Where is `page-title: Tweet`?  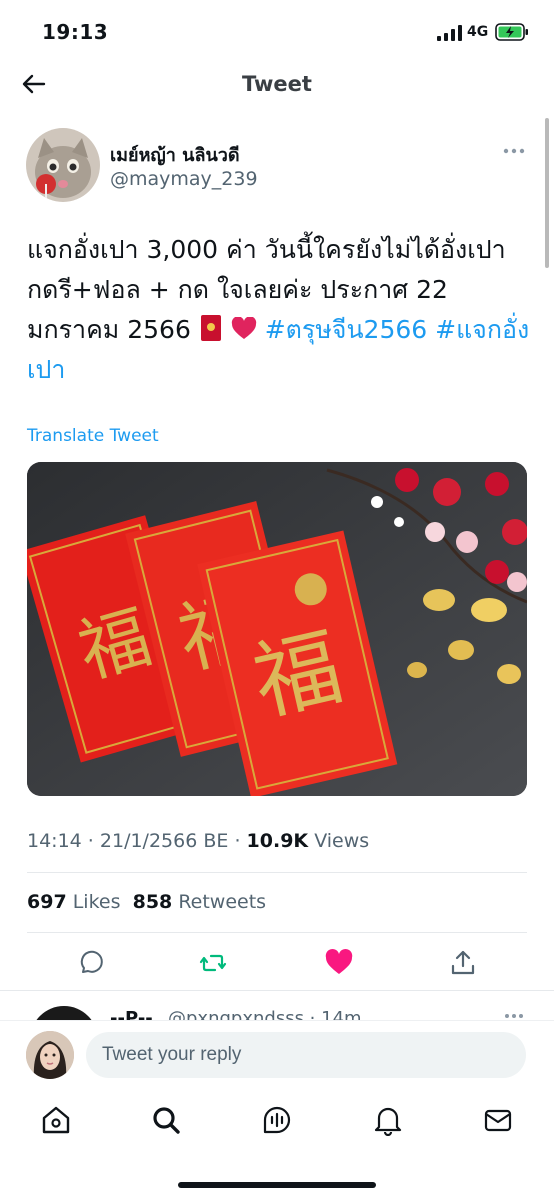
page-title: Tweet is located at coordinates (277, 84).